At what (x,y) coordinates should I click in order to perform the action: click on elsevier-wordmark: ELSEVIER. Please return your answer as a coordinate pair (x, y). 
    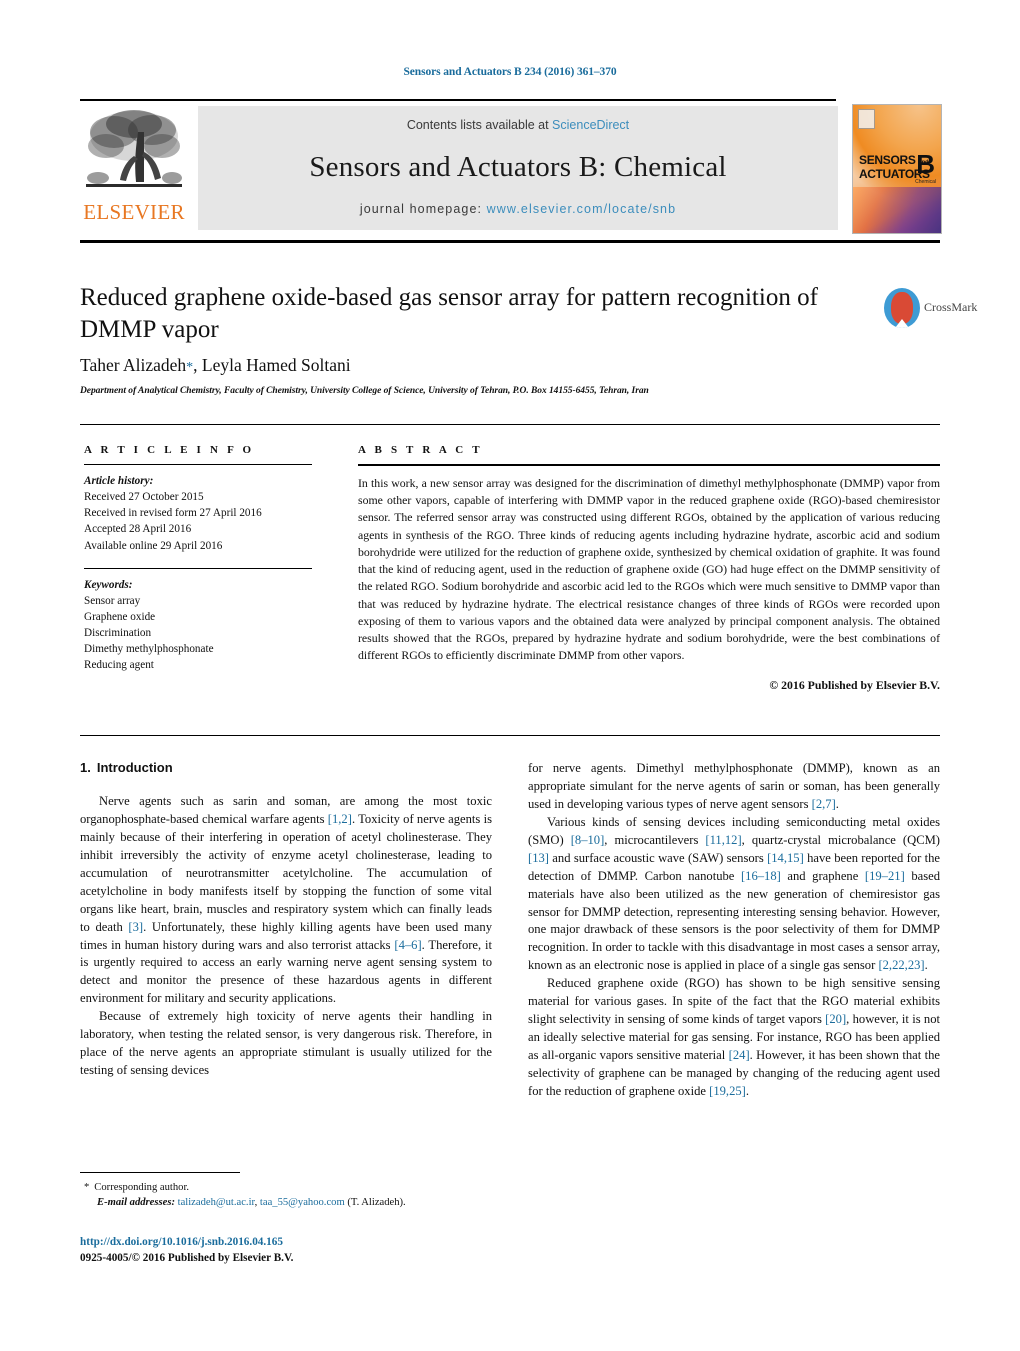
    Looking at the image, I should click on (134, 212).